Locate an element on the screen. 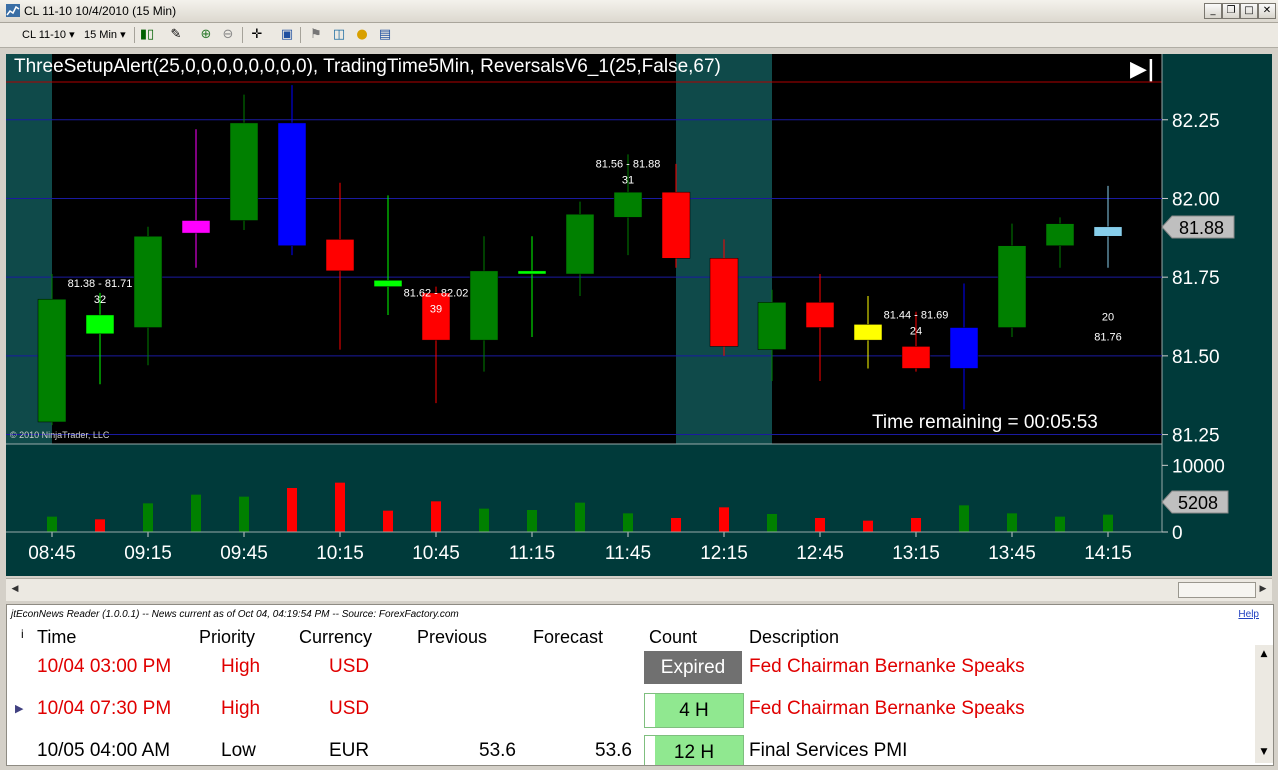 This screenshot has height=770, width=1278. window-titlebar: CL 11-10 10/4/2010 (15 Min) _ ❐ □ ✕ is located at coordinates (639, 11).